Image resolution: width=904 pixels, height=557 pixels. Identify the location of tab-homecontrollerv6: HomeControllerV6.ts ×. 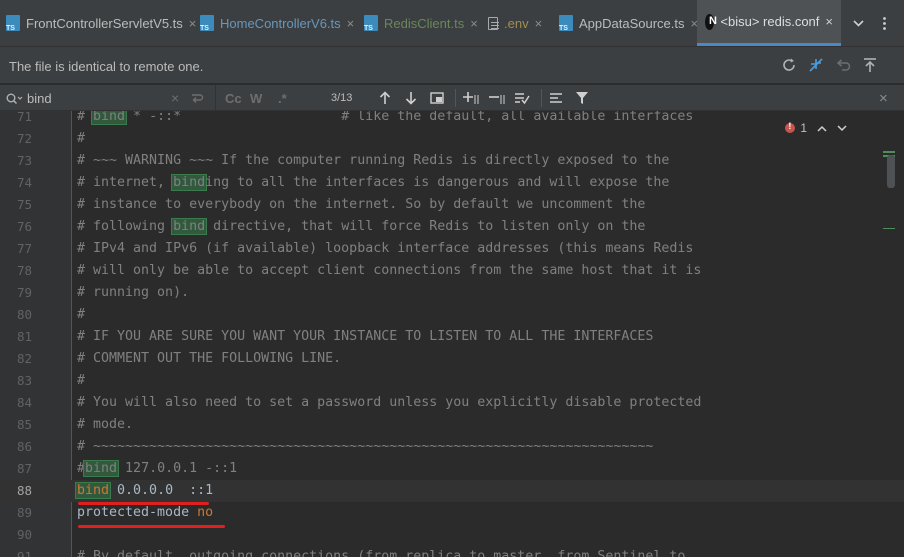
(277, 23).